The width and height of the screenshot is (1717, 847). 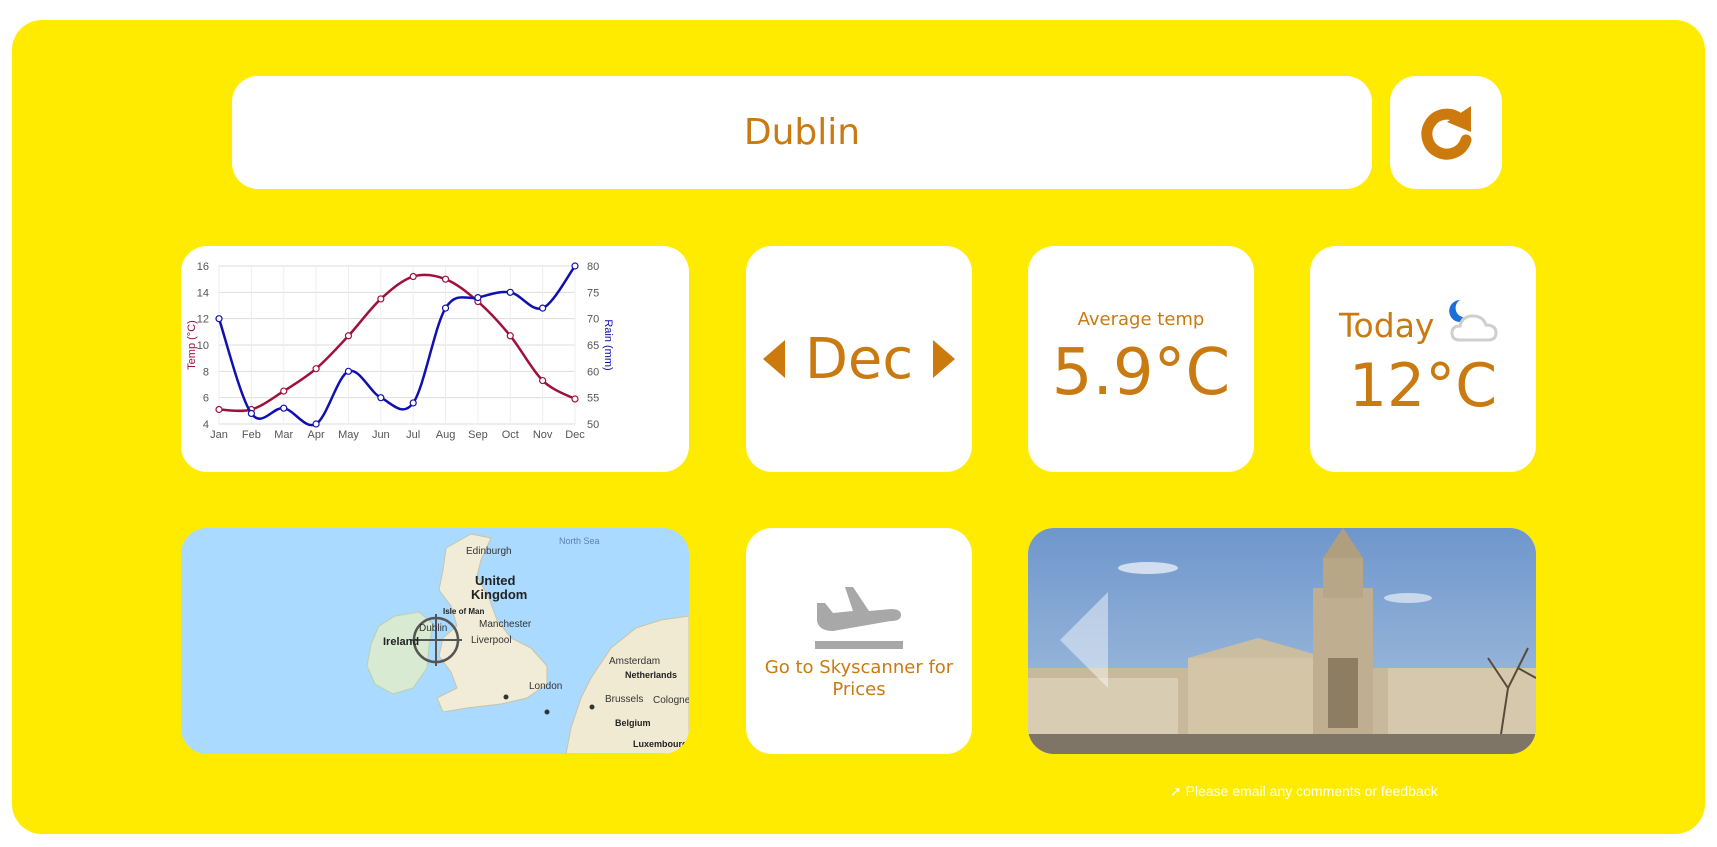 What do you see at coordinates (579, 541) in the screenshot?
I see `map-label-north-sea: North Sea` at bounding box center [579, 541].